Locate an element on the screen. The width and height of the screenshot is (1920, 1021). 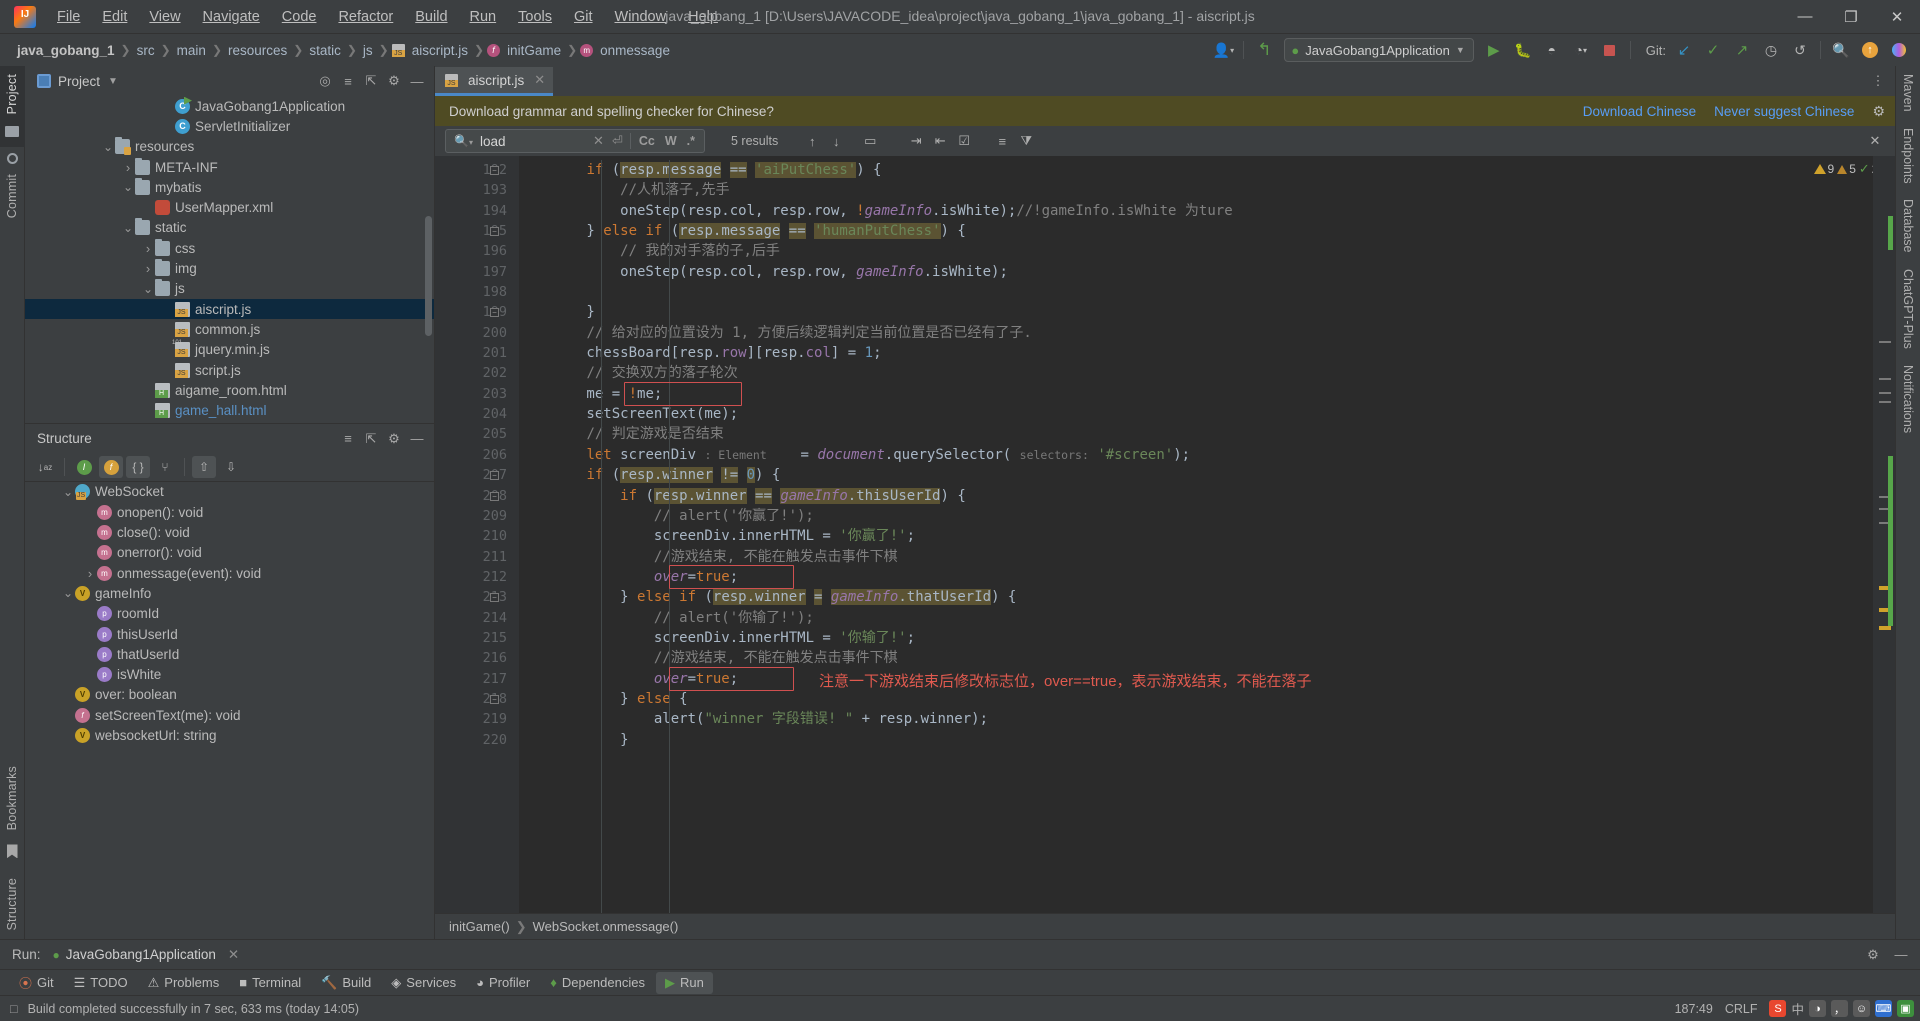
line-number: 216 is located at coordinates (477, 658).